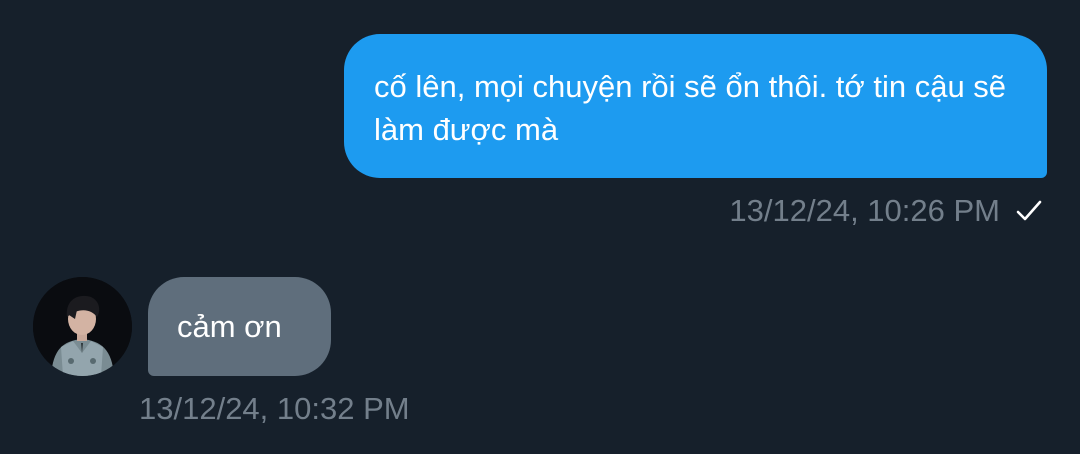 The width and height of the screenshot is (1080, 454). What do you see at coordinates (229, 326) in the screenshot?
I see `incoming-message-text: cảm ơn` at bounding box center [229, 326].